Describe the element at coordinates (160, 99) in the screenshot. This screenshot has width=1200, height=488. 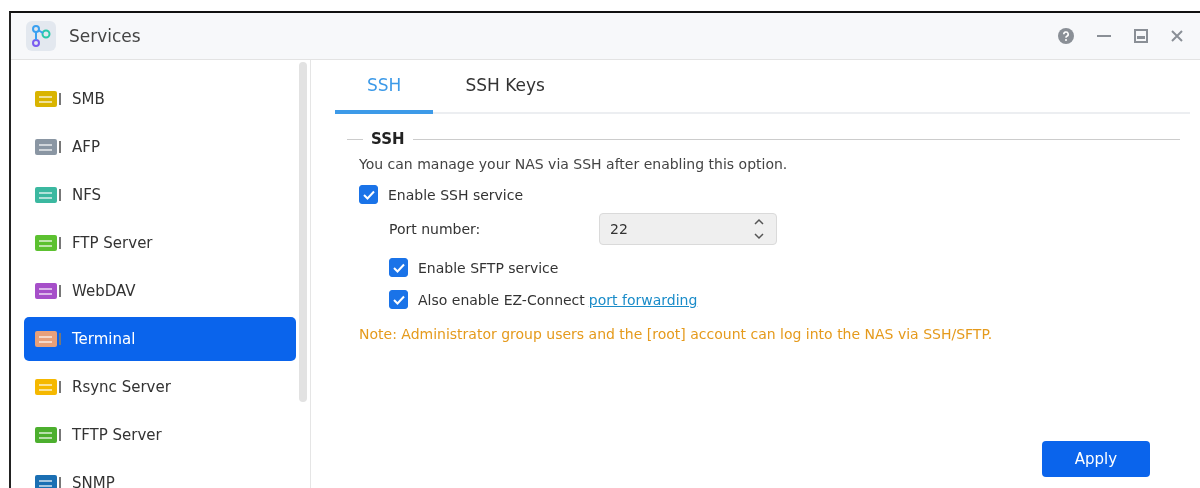
I see `sidebar-item: SMB` at that location.